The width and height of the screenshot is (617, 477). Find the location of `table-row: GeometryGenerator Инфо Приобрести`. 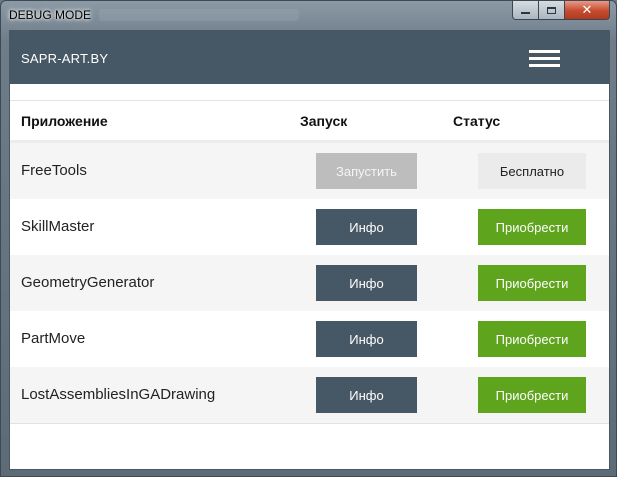

table-row: GeometryGenerator Инфо Приобрести is located at coordinates (309, 283).